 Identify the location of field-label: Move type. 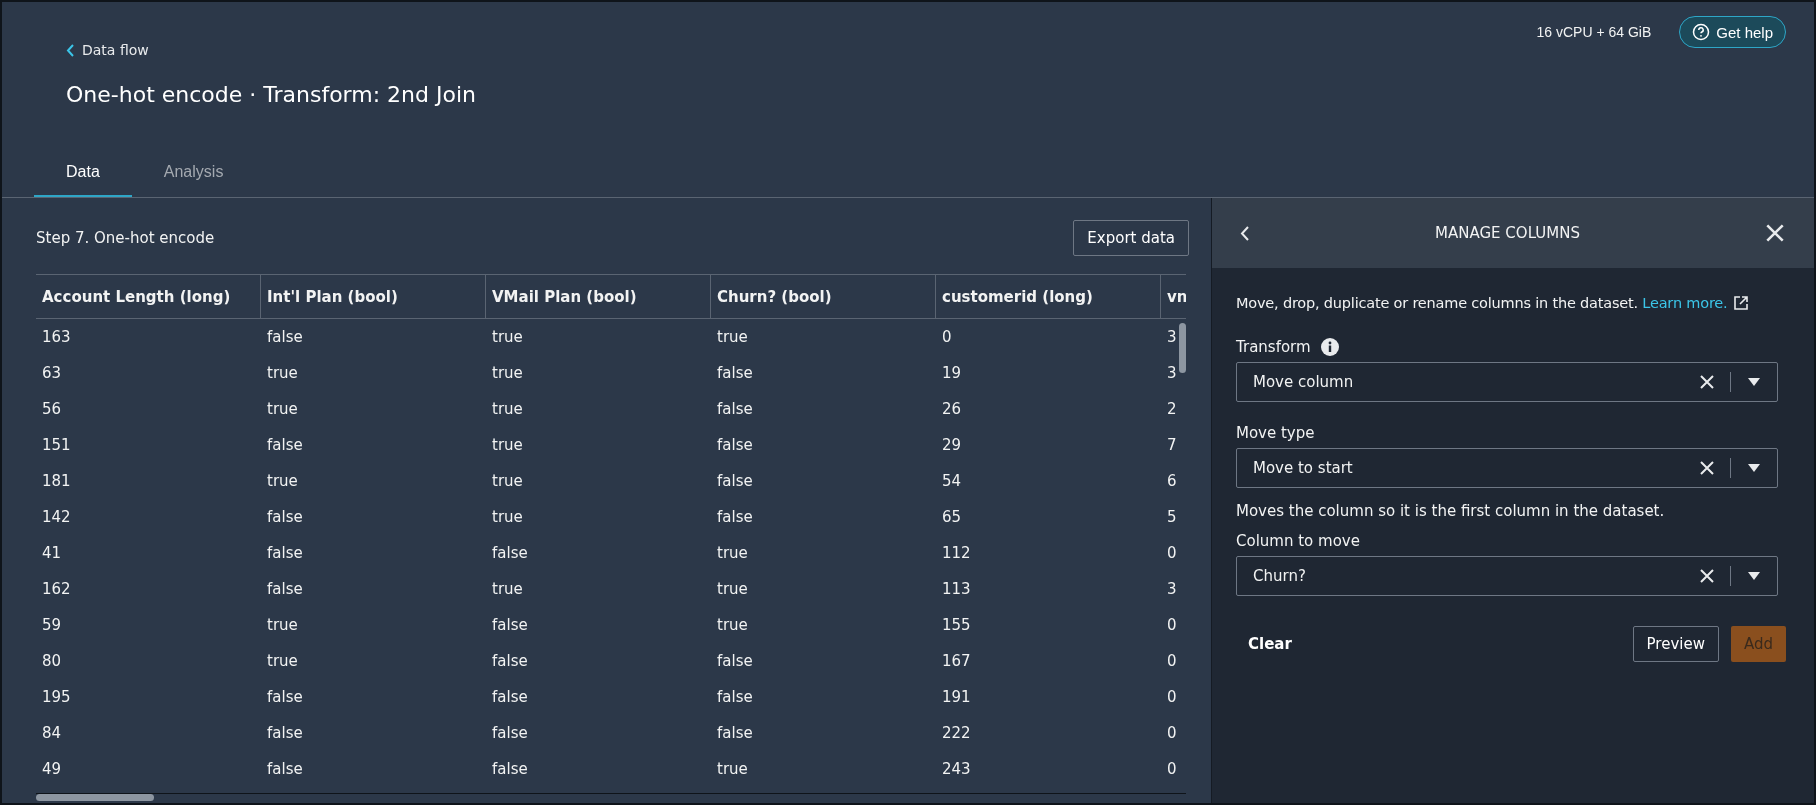
(1275, 433).